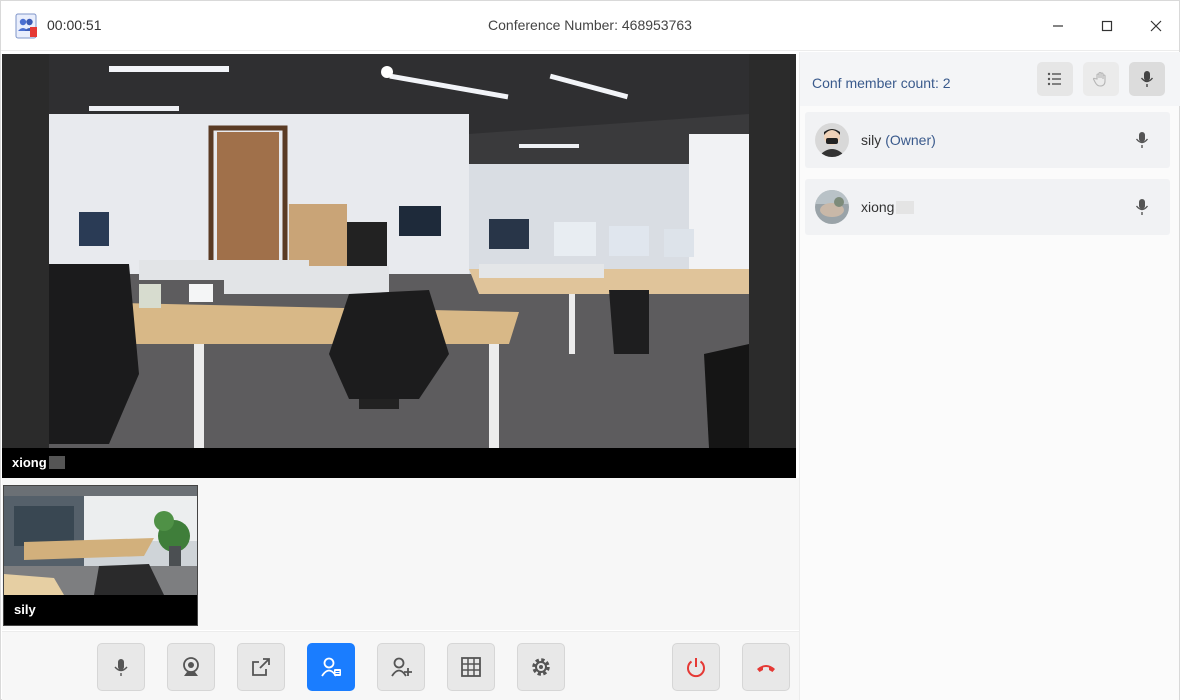 This screenshot has width=1180, height=700. I want to click on title-bar: 00:00:51 Conference Number: 468953763, so click(590, 26).